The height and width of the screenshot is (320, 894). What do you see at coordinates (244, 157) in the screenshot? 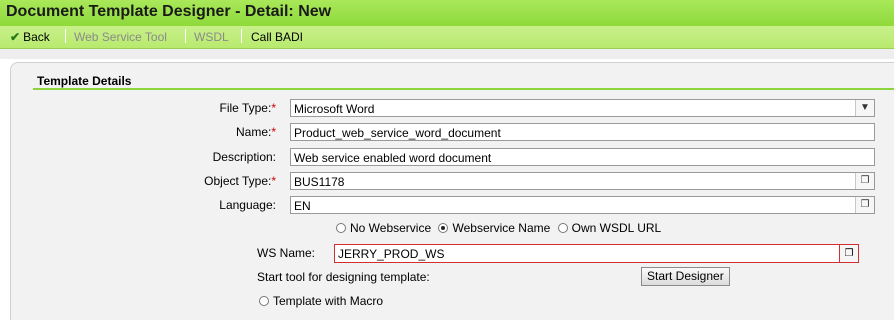
I see `description-label: Description:` at bounding box center [244, 157].